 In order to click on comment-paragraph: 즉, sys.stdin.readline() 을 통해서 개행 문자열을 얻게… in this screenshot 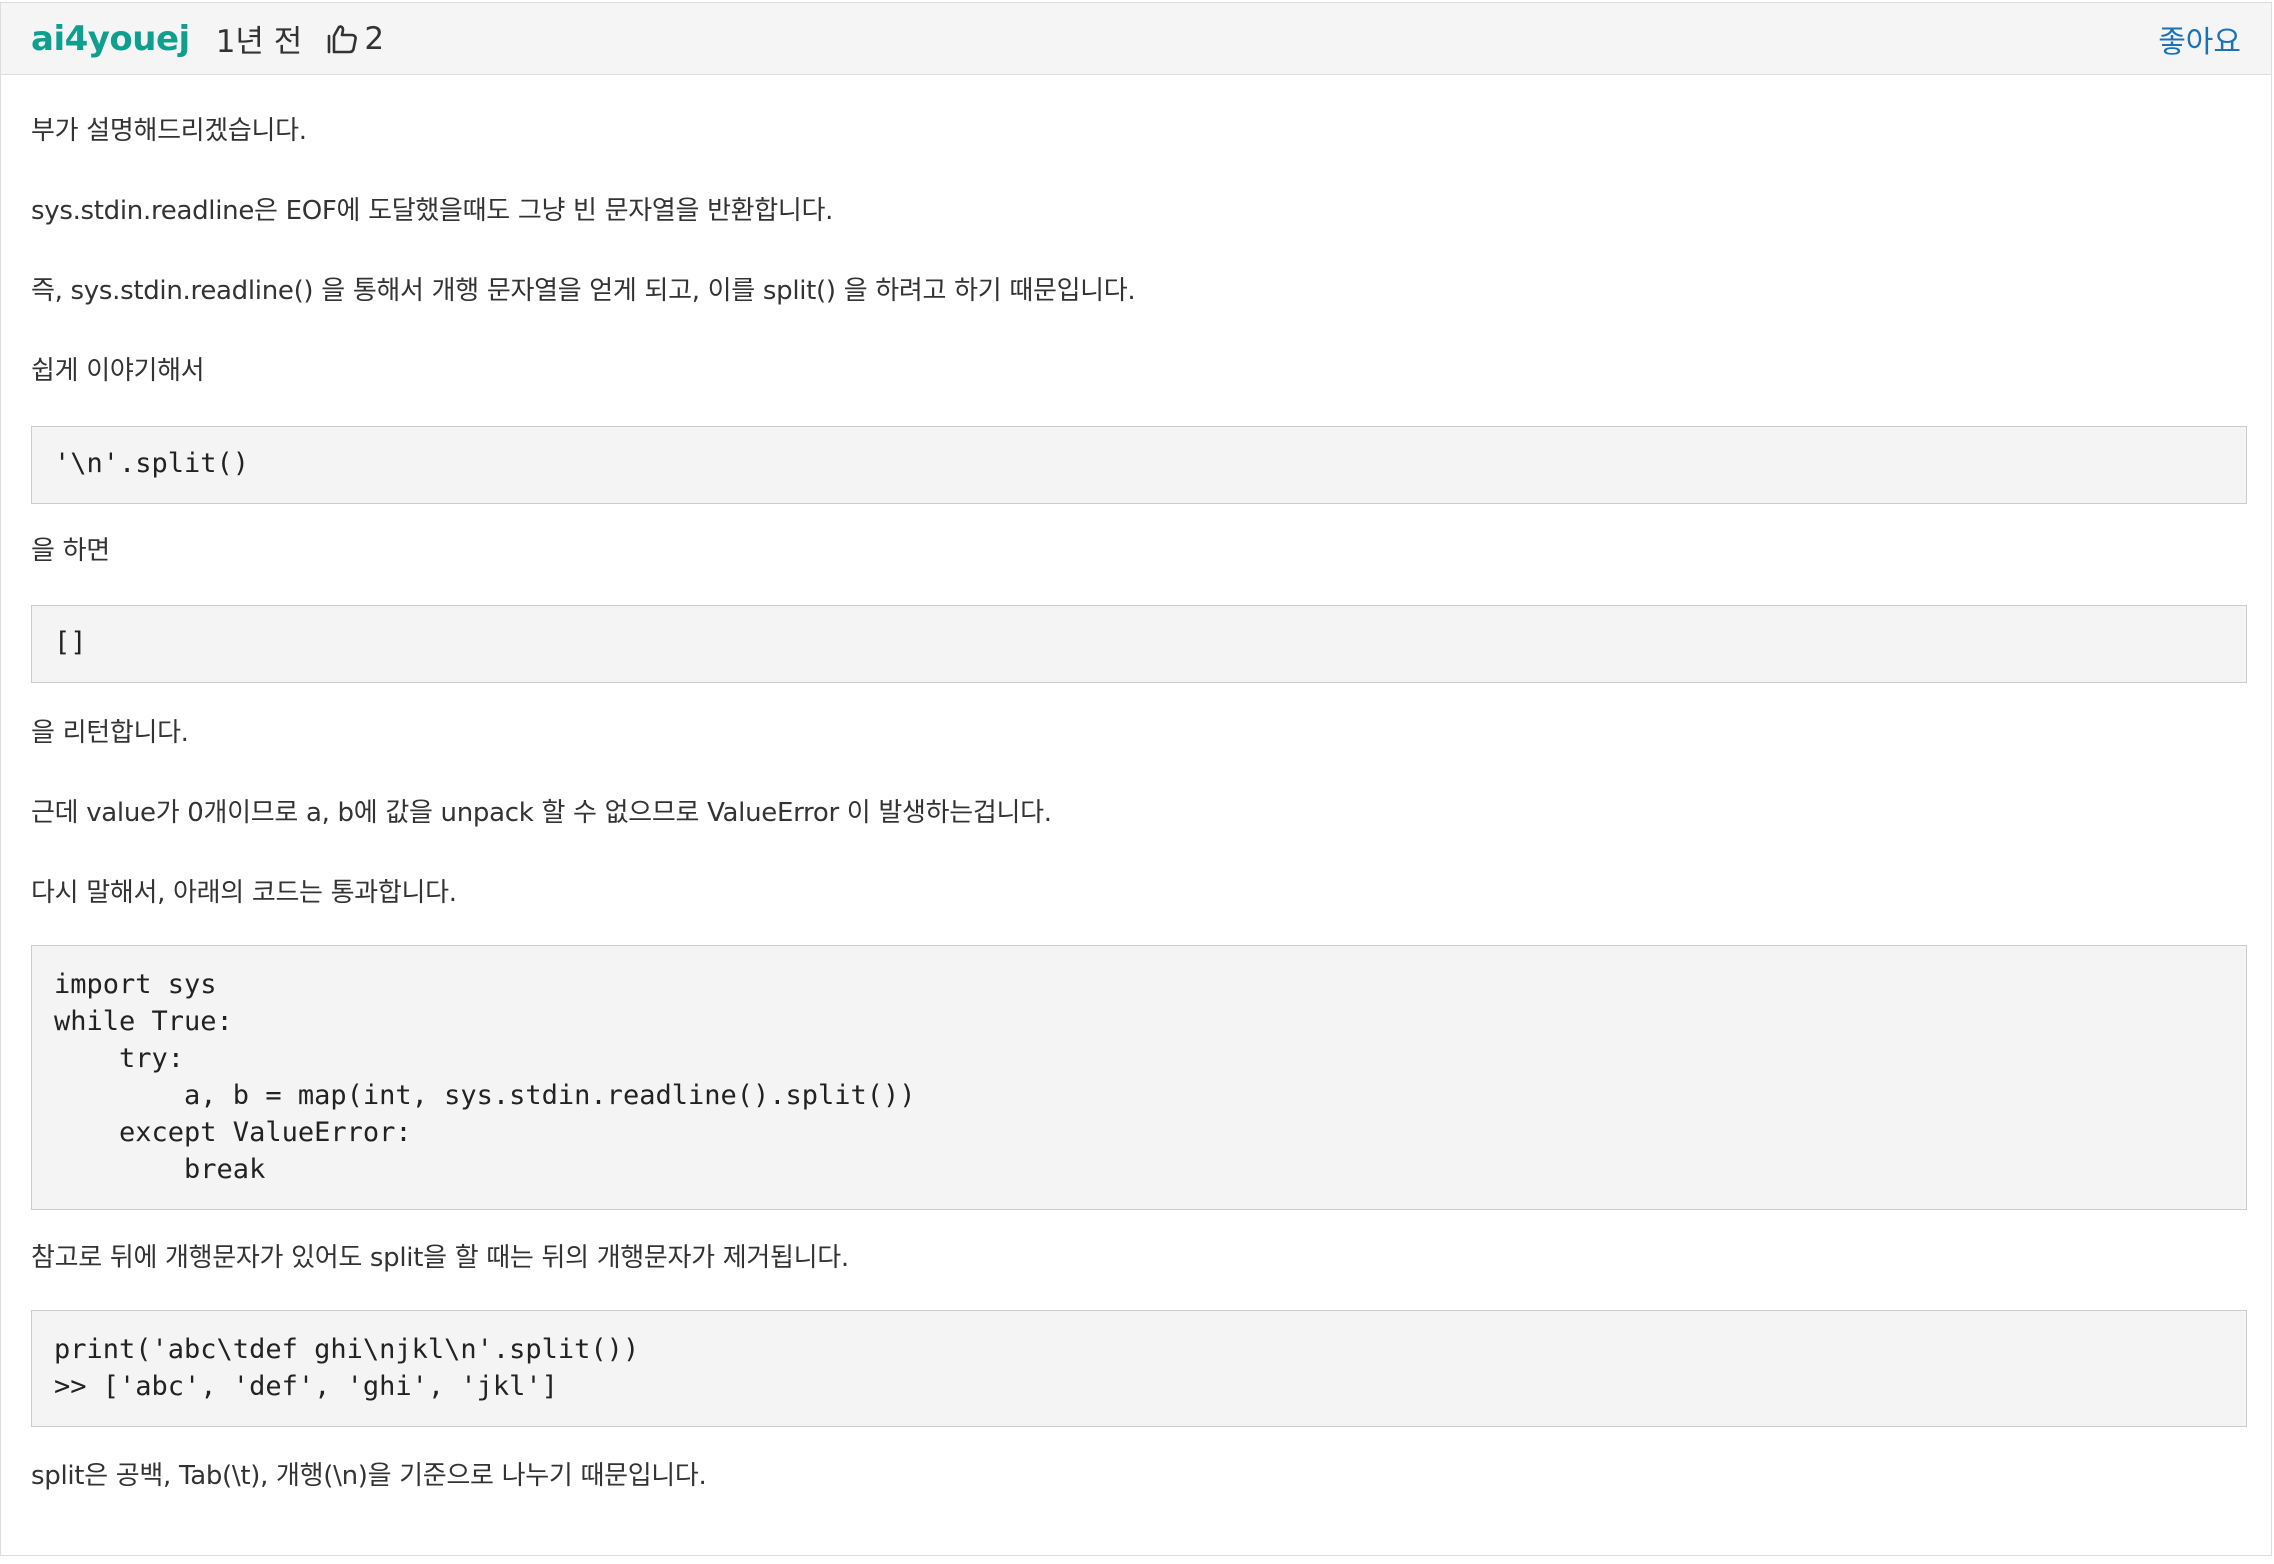, I will do `click(583, 291)`.